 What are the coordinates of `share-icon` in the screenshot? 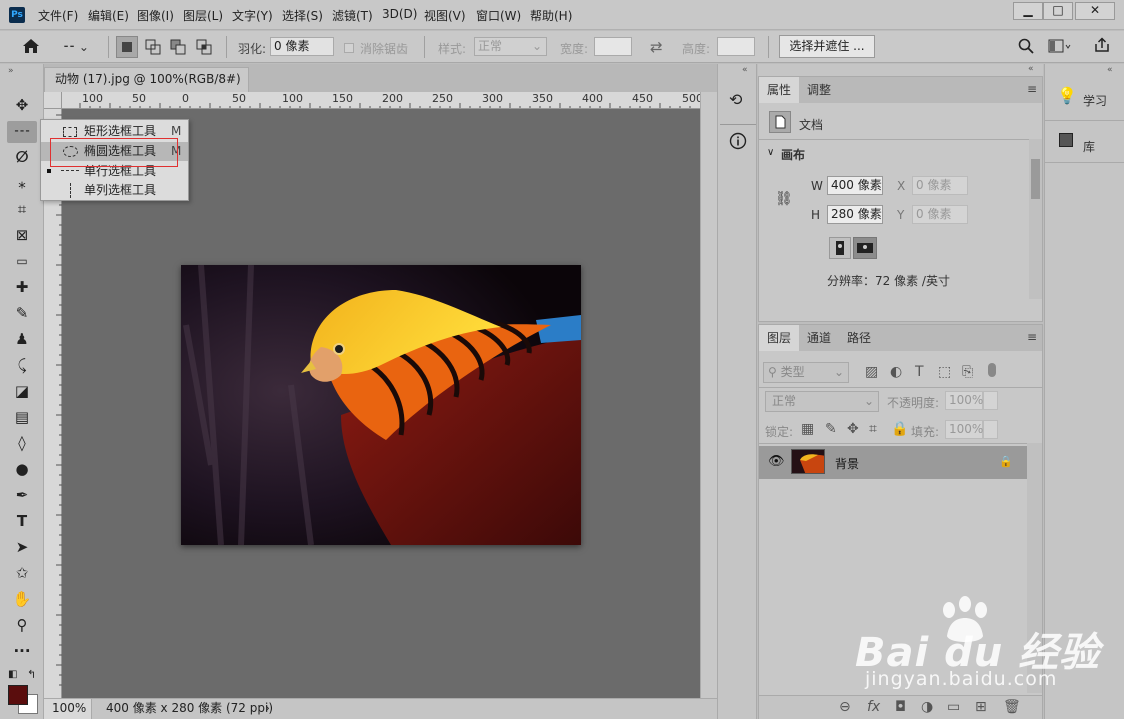 It's located at (1102, 46).